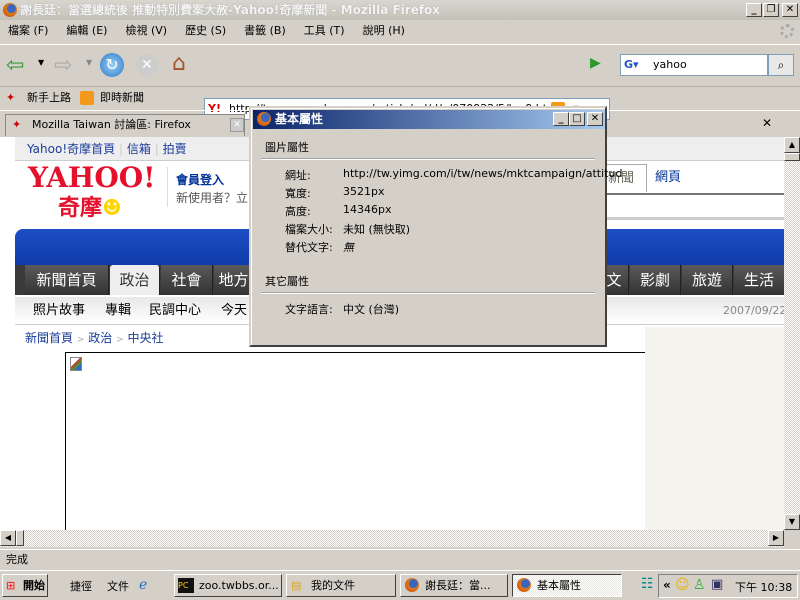  I want to click on tab-mozilla-taiwan: ✦ Mozilla Taiwan 討論區: Firefox ✕, so click(125, 125).